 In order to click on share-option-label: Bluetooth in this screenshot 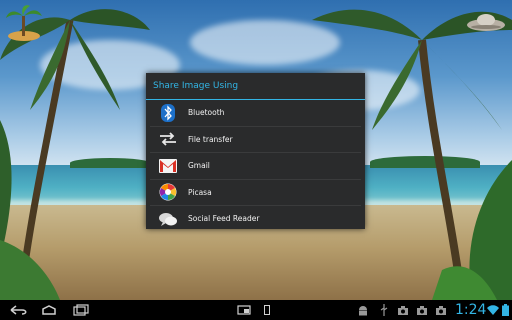, I will do `click(206, 113)`.